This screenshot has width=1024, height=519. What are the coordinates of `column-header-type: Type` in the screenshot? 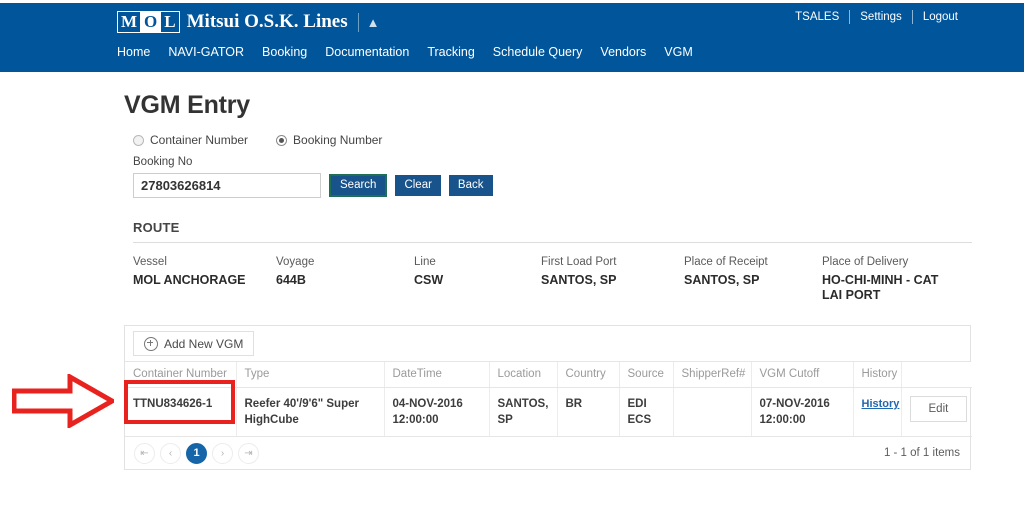 It's located at (310, 375).